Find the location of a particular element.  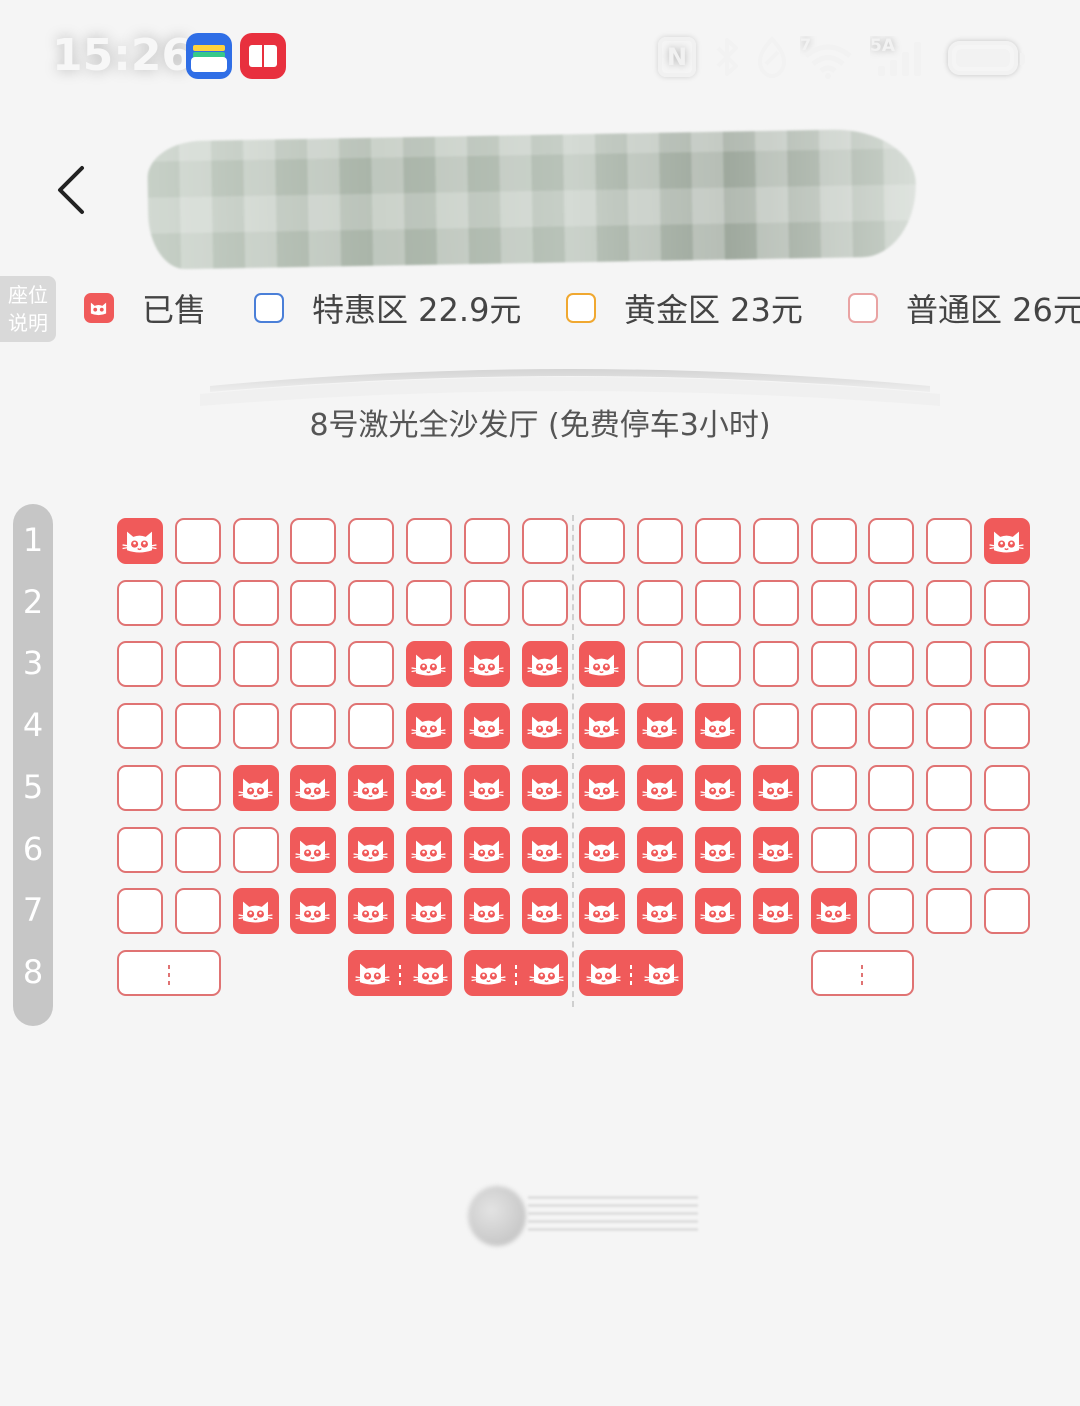

loading-indicator is located at coordinates (583, 1217).